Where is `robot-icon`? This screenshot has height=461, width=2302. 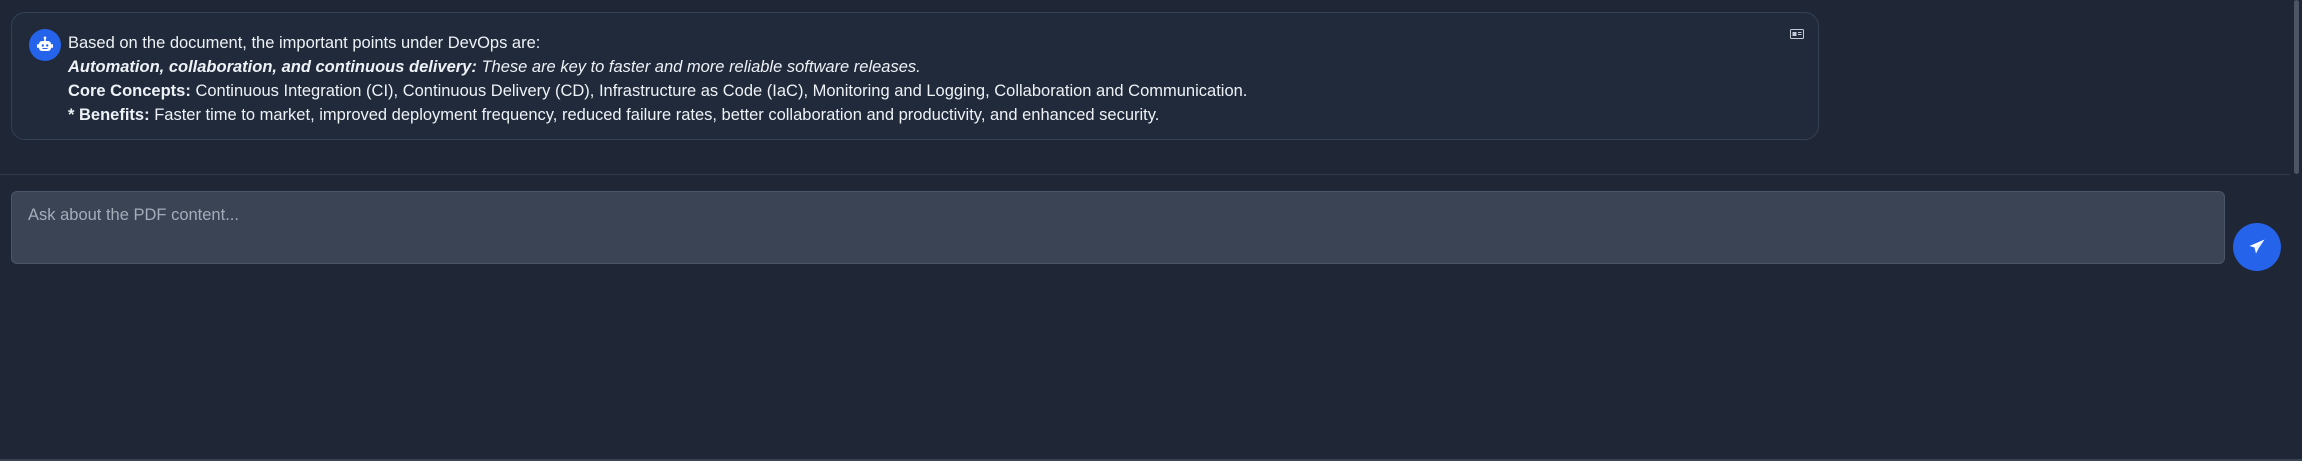
robot-icon is located at coordinates (45, 45).